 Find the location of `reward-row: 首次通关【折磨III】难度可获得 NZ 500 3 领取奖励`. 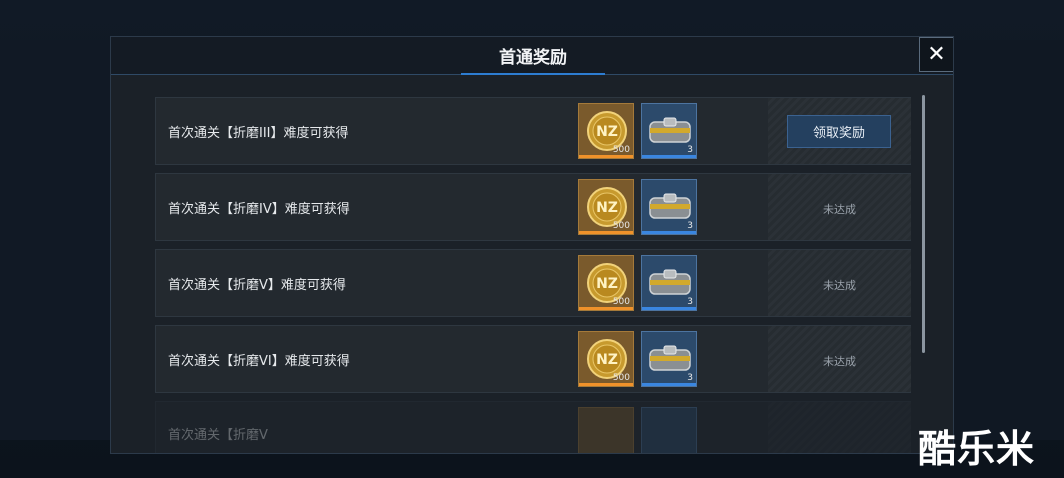

reward-row: 首次通关【折磨III】难度可获得 NZ 500 3 领取奖励 is located at coordinates (533, 131).